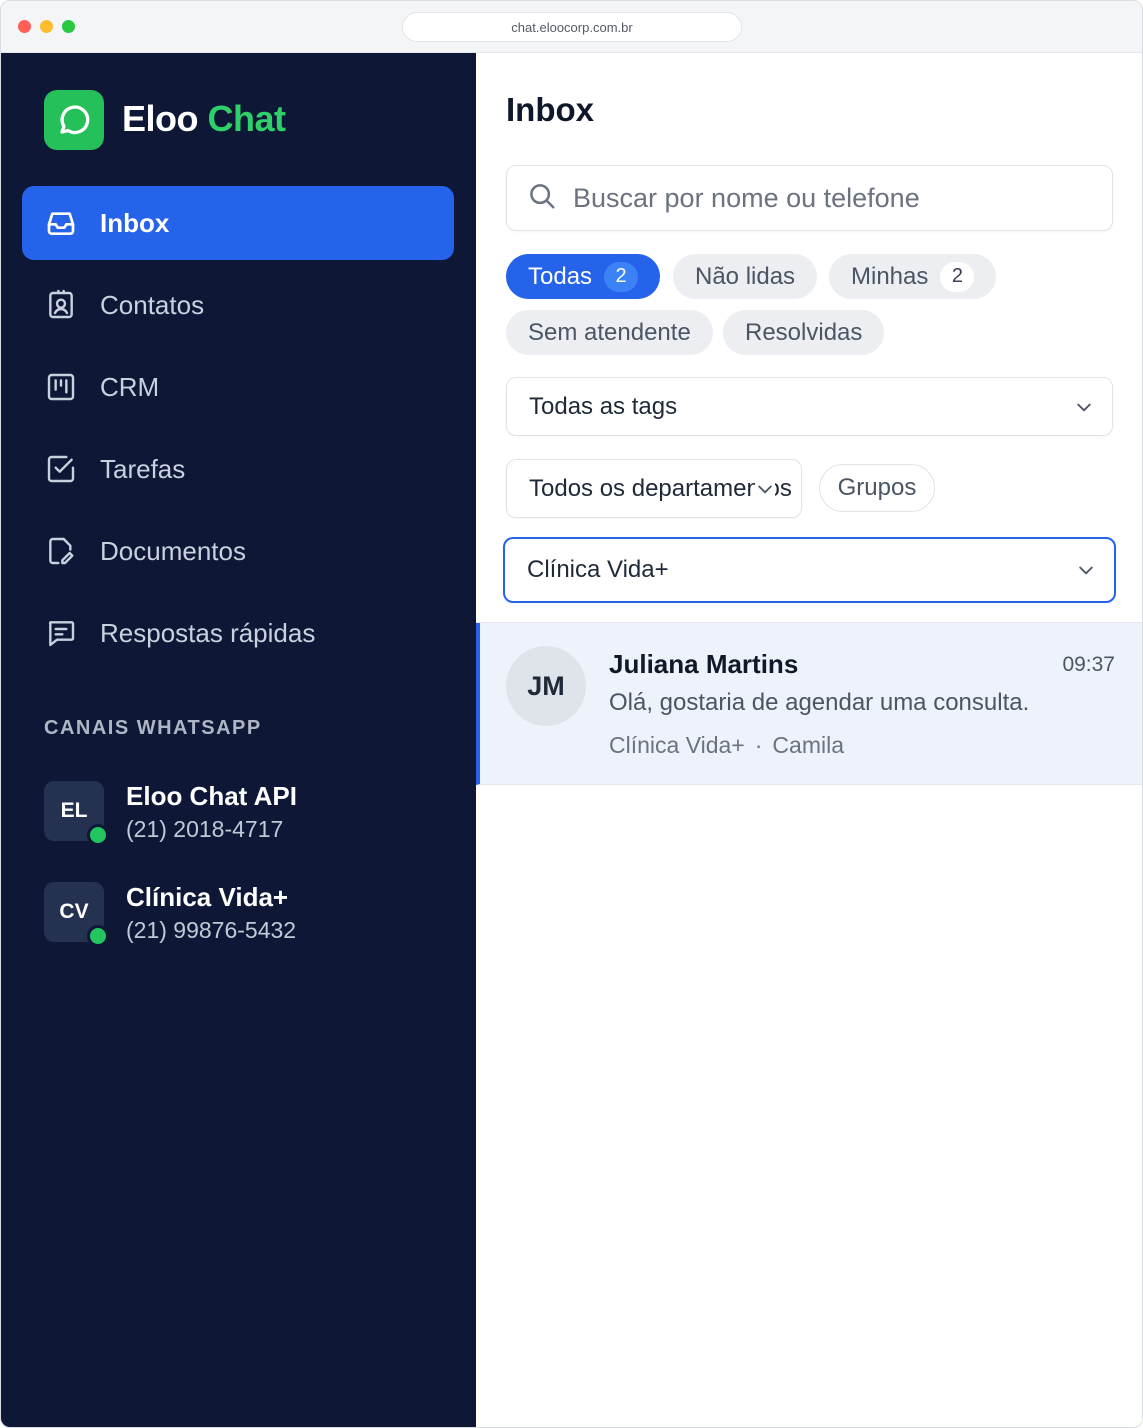  I want to click on filter-chip-nao-lidas: Não lidas, so click(745, 276).